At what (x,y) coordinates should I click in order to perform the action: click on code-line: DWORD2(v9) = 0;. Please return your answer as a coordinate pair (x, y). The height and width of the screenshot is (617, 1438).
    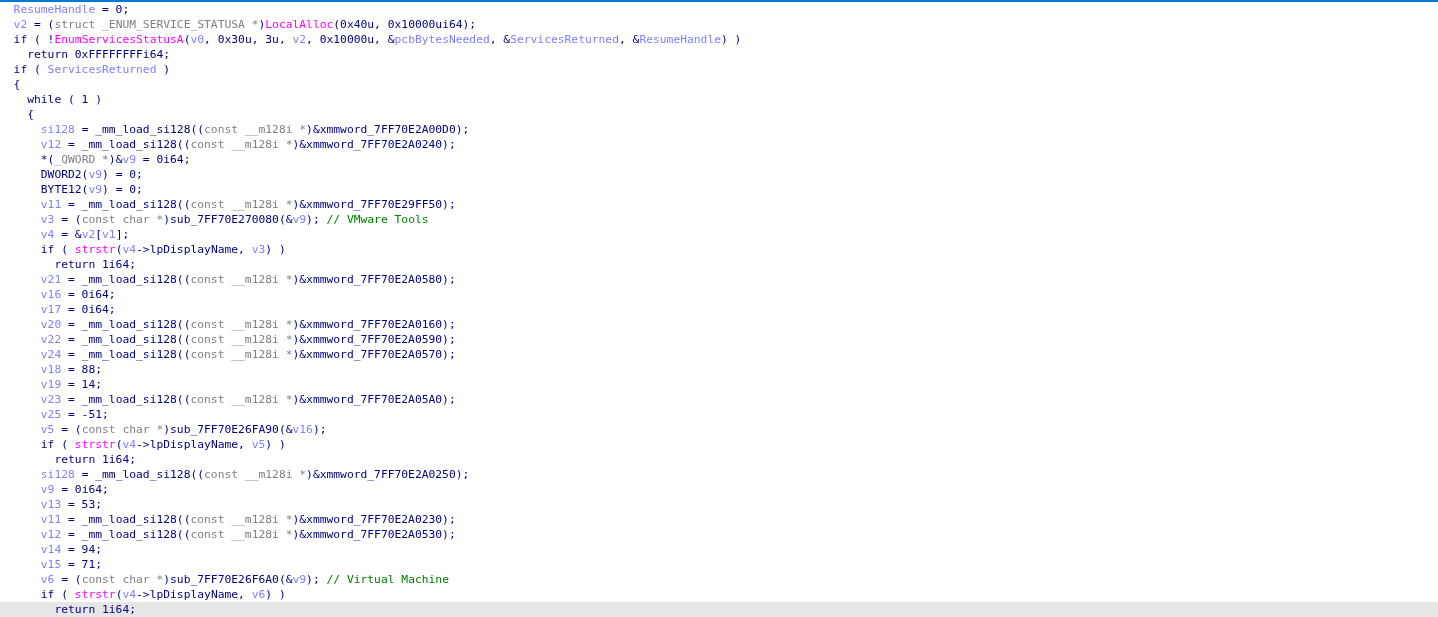
    Looking at the image, I should click on (91, 174).